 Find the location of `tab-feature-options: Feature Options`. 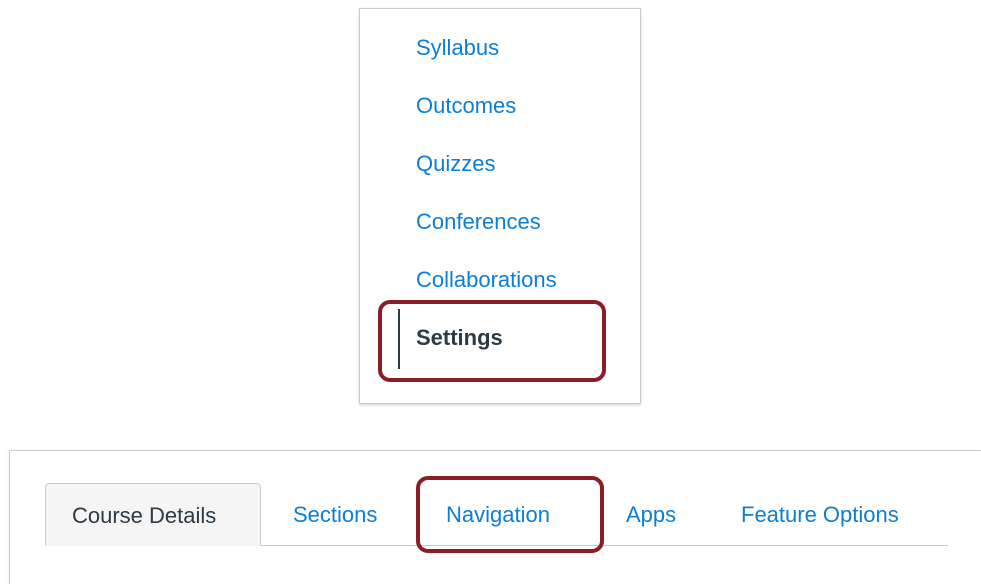

tab-feature-options: Feature Options is located at coordinates (820, 514).